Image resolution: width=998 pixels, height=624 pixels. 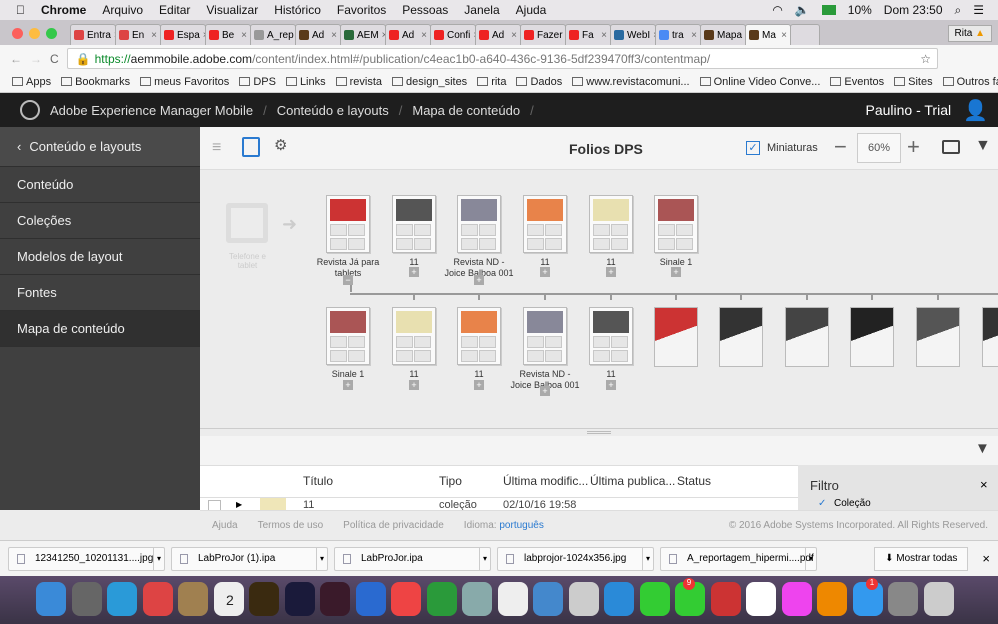 I want to click on sidebar-item: Conteúdo, so click(x=100, y=185).